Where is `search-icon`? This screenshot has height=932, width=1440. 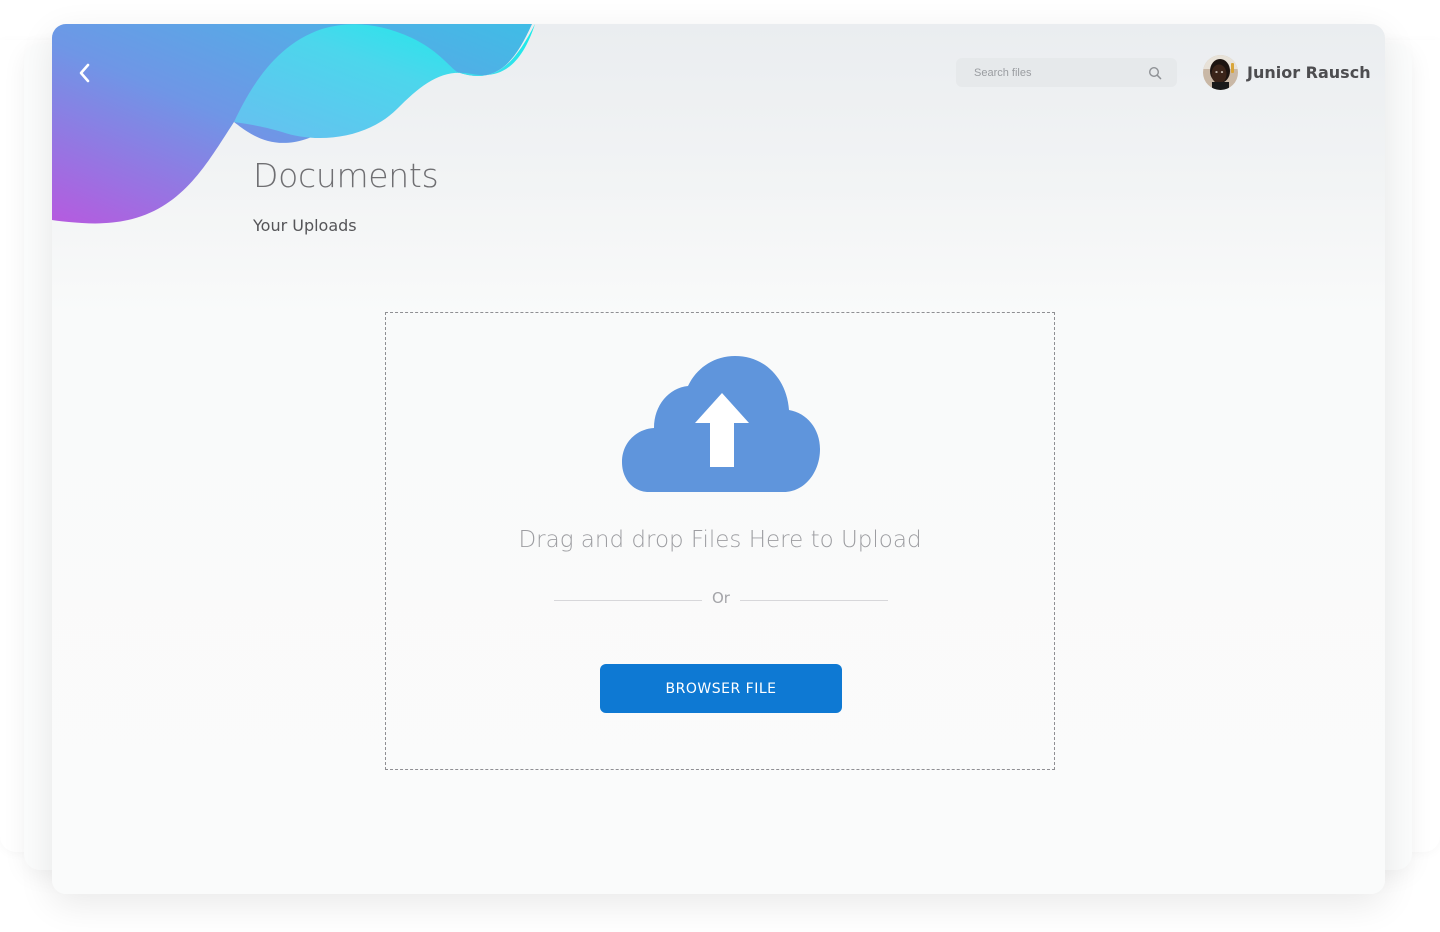
search-icon is located at coordinates (1155, 73).